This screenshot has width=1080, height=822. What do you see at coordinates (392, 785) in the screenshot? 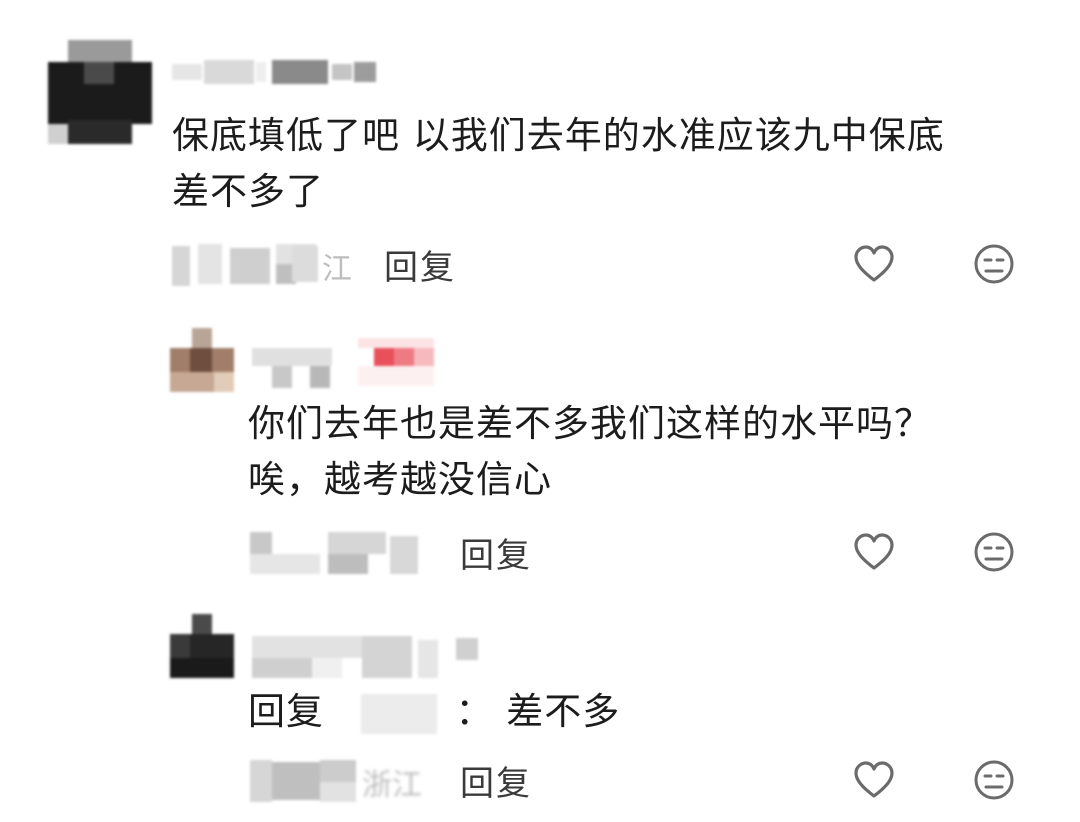
I see `comment-location: 浙江` at bounding box center [392, 785].